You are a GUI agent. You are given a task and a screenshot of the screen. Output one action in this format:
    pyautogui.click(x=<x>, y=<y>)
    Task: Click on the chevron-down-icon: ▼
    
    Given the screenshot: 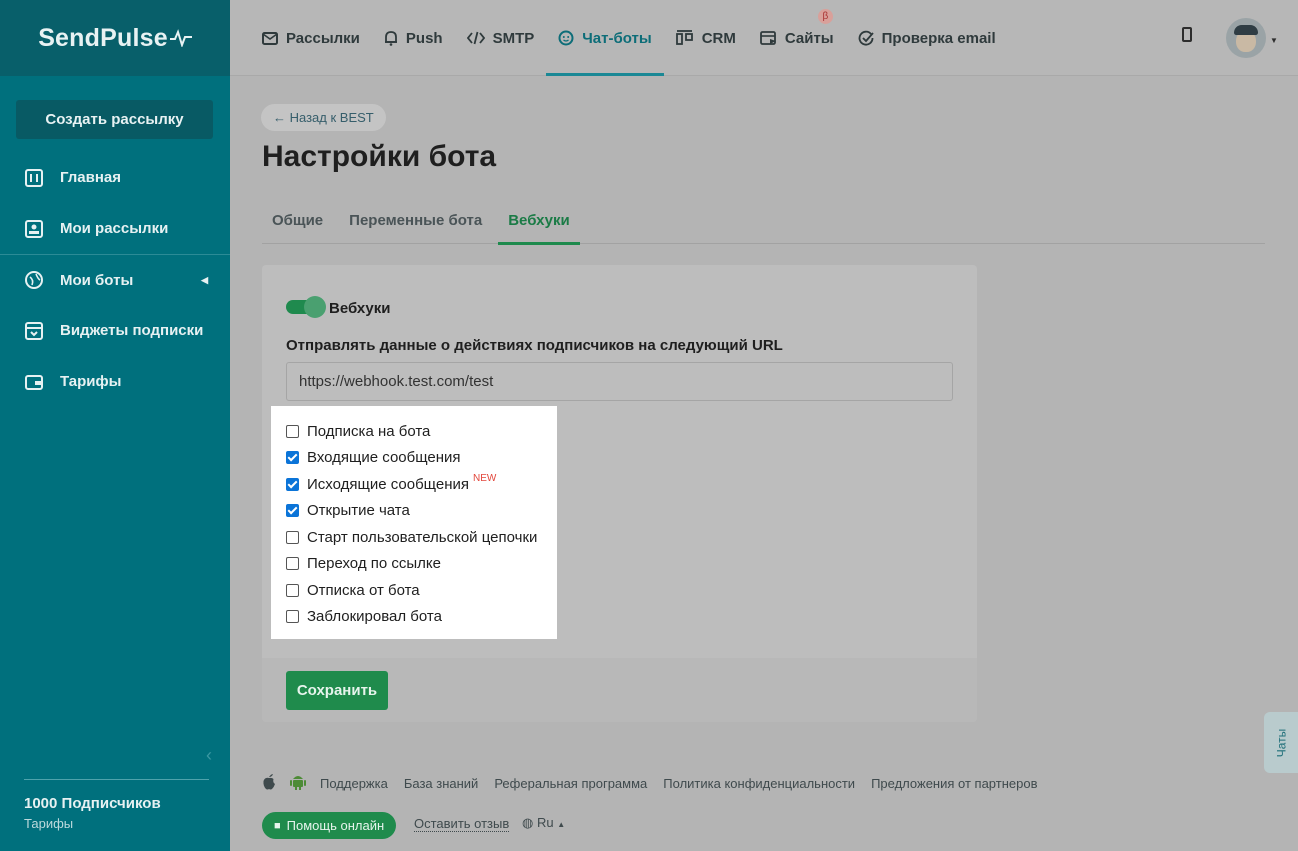 What is the action you would take?
    pyautogui.click(x=1274, y=40)
    